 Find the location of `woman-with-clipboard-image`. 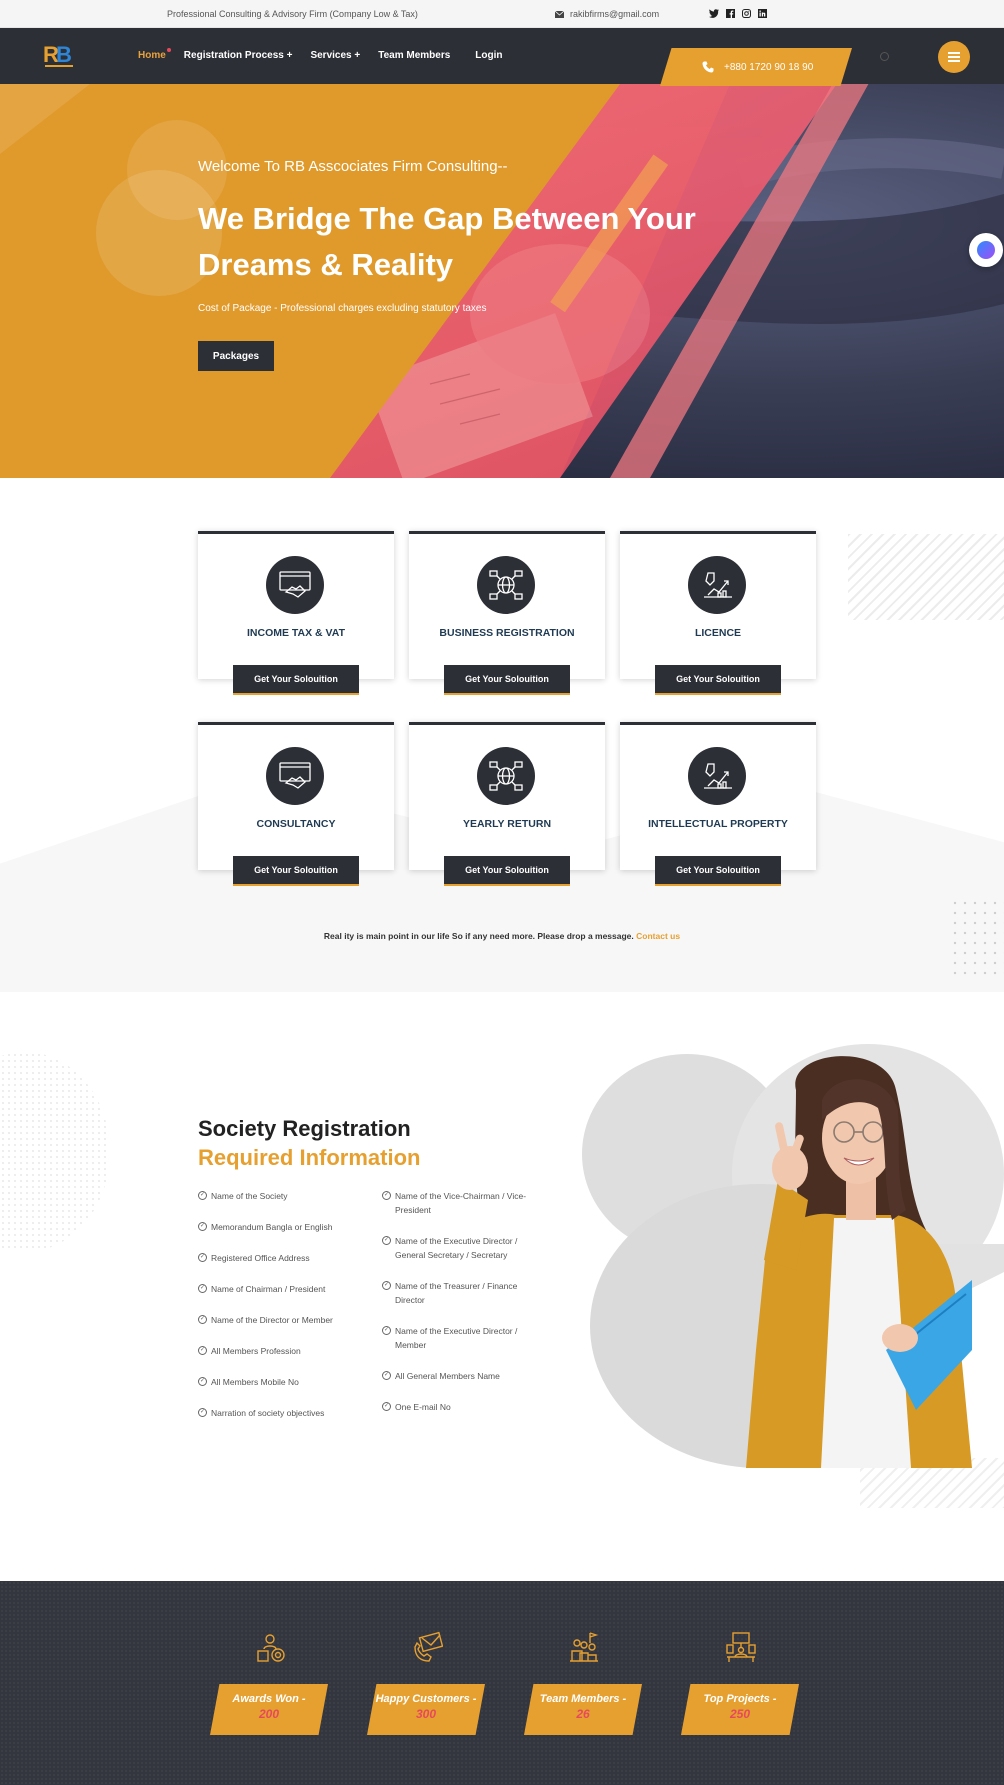

woman-with-clipboard-image is located at coordinates (859, 1262).